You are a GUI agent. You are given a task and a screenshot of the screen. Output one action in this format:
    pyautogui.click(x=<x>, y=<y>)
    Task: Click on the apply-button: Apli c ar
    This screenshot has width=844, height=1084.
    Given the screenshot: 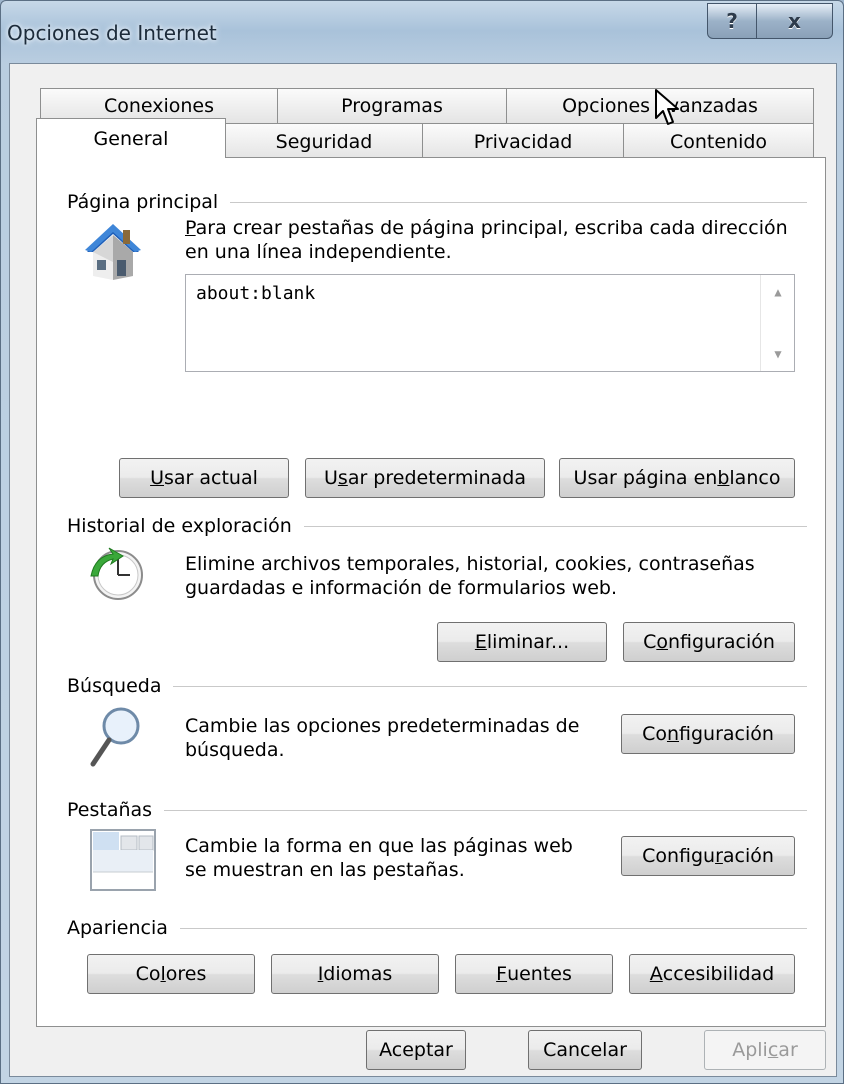 What is the action you would take?
    pyautogui.click(x=765, y=1050)
    